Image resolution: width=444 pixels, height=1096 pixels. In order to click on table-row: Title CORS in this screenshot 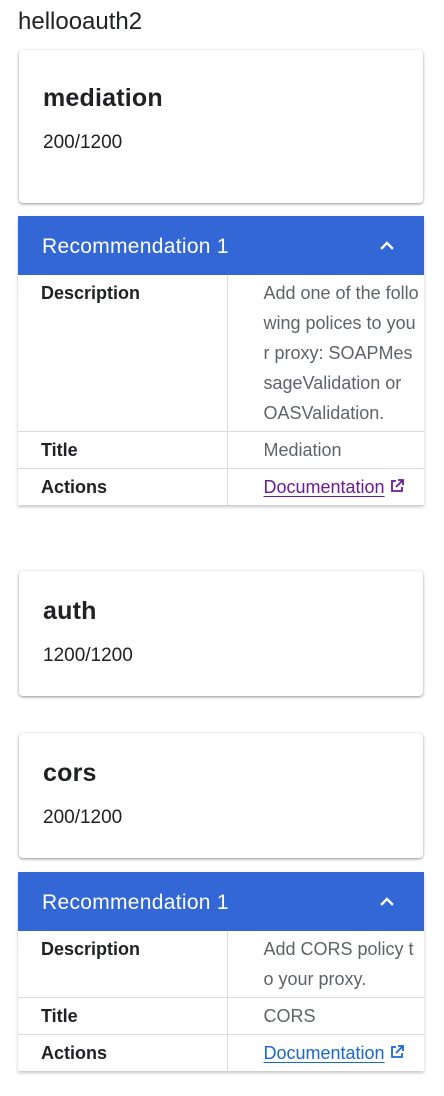, I will do `click(221, 1016)`.